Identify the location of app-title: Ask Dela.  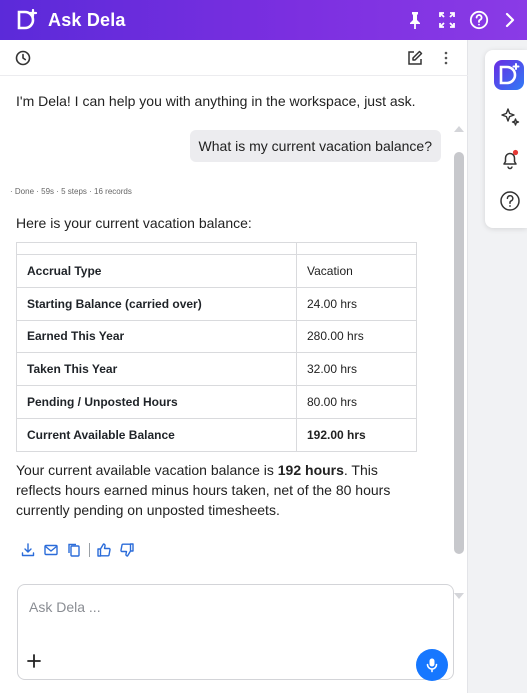
(87, 20).